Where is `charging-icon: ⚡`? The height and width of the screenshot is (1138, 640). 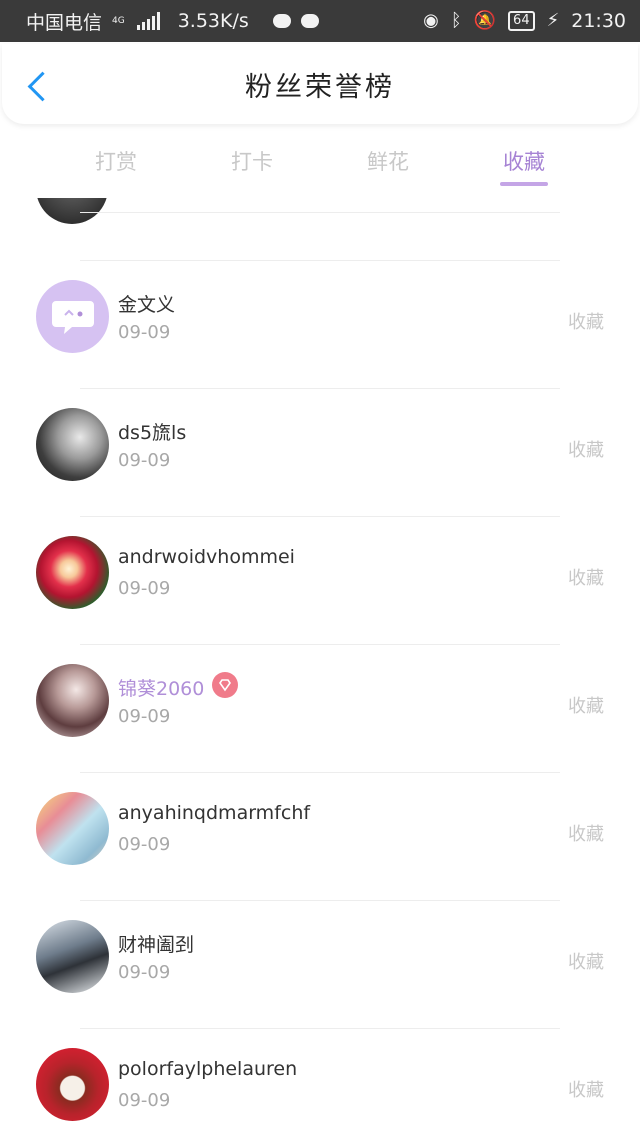 charging-icon: ⚡ is located at coordinates (553, 20).